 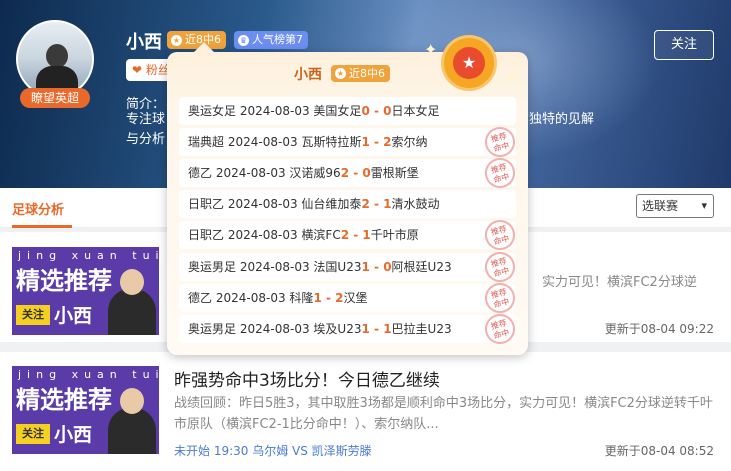 What do you see at coordinates (212, 111) in the screenshot?
I see `match-league: 奥运女足` at bounding box center [212, 111].